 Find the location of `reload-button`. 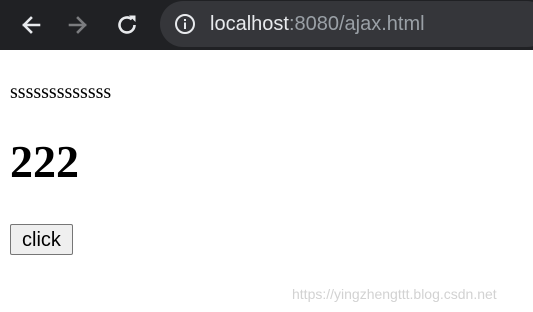

reload-button is located at coordinates (127, 25).